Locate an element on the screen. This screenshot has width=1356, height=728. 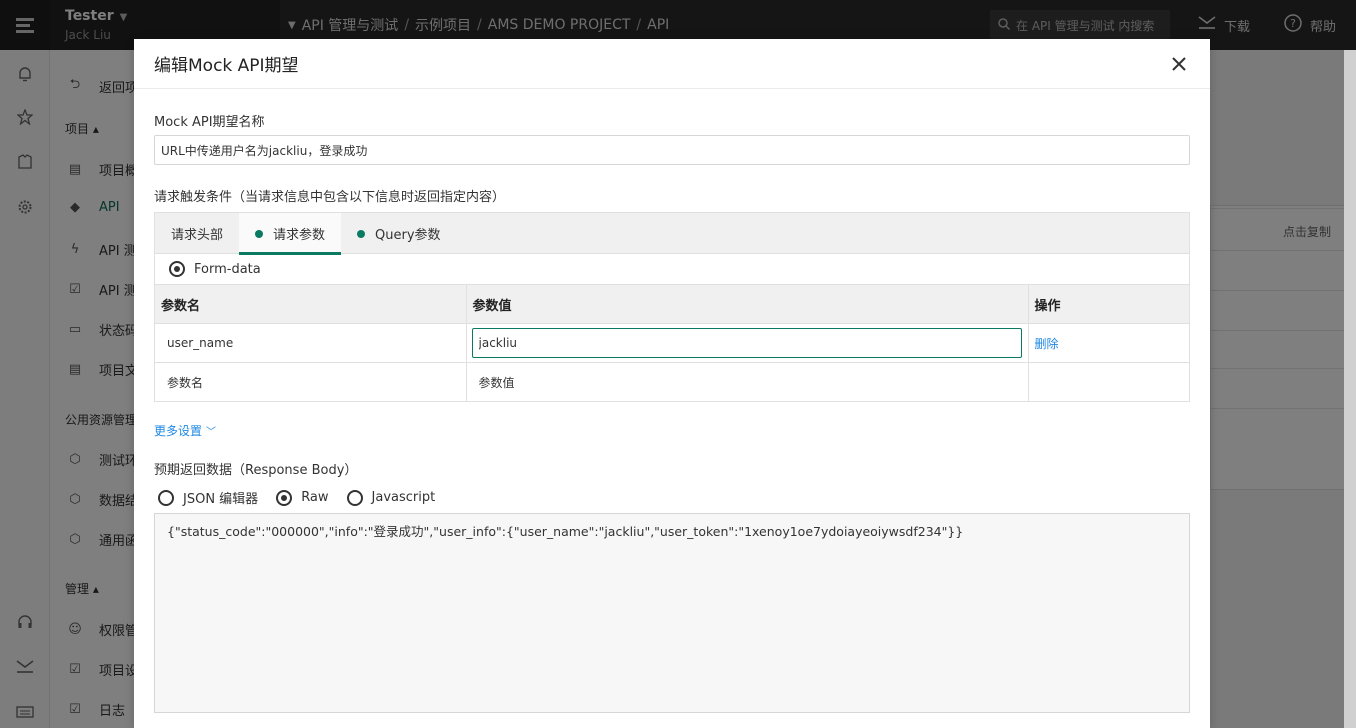
form-type-label: Form-data is located at coordinates (227, 269).